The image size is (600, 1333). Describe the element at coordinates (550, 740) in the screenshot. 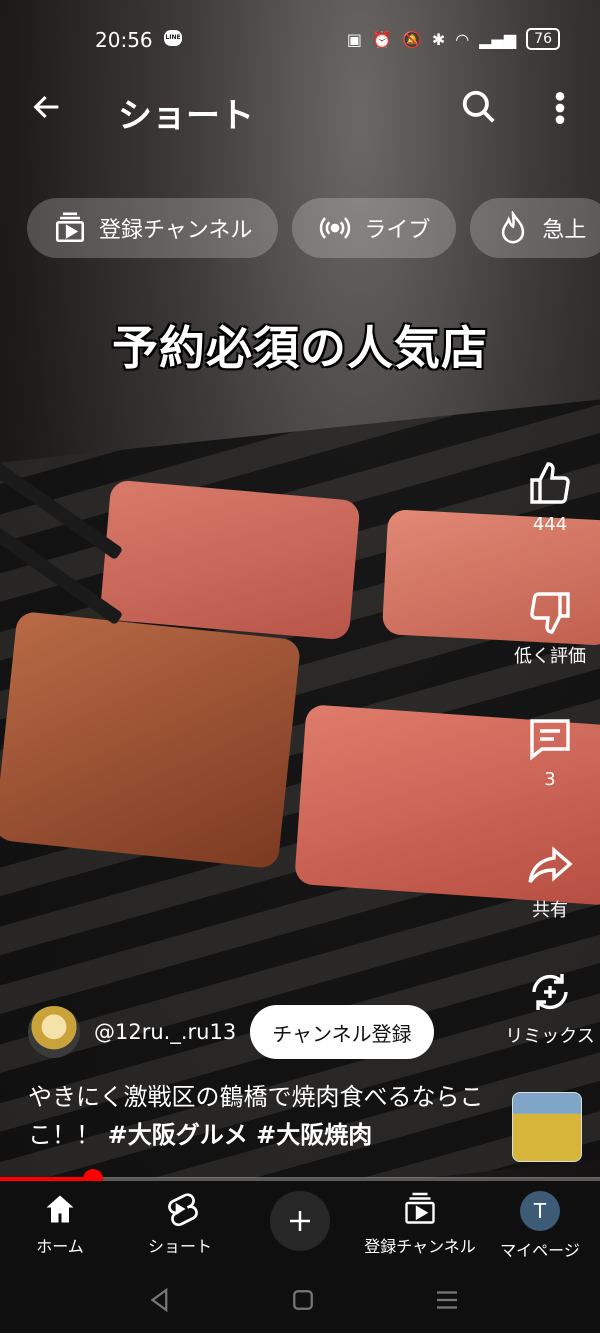

I see `comment-icon` at that location.